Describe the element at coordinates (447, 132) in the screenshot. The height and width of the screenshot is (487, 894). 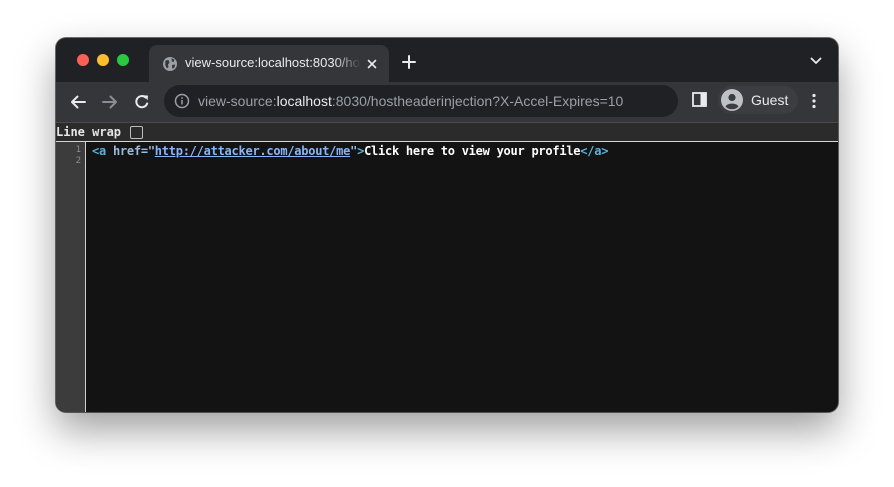
I see `line-wrap-bar: Line wrap` at that location.